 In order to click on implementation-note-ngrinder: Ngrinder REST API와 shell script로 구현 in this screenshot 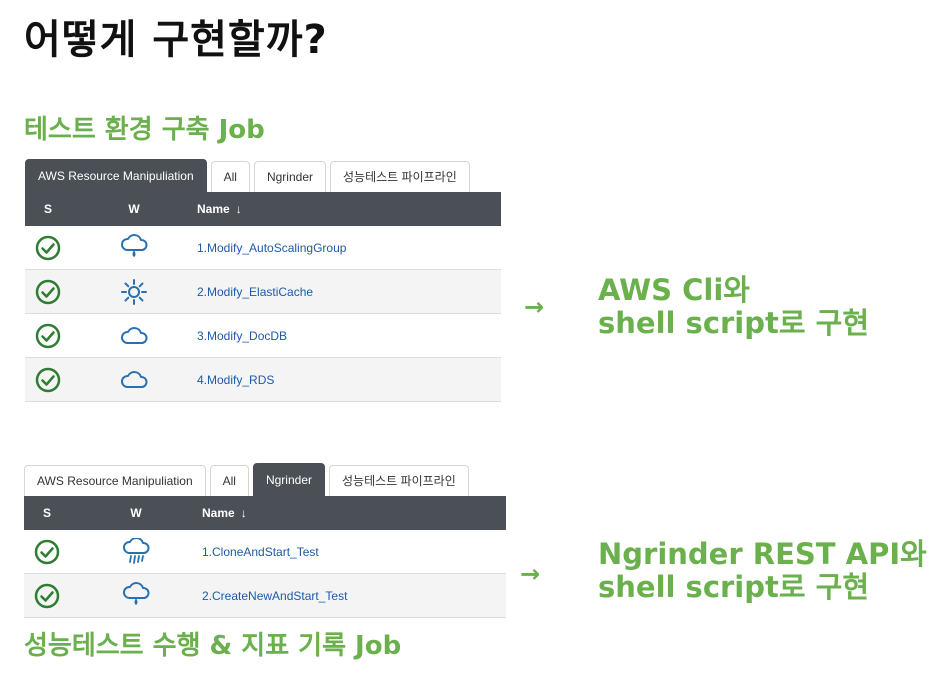, I will do `click(762, 571)`.